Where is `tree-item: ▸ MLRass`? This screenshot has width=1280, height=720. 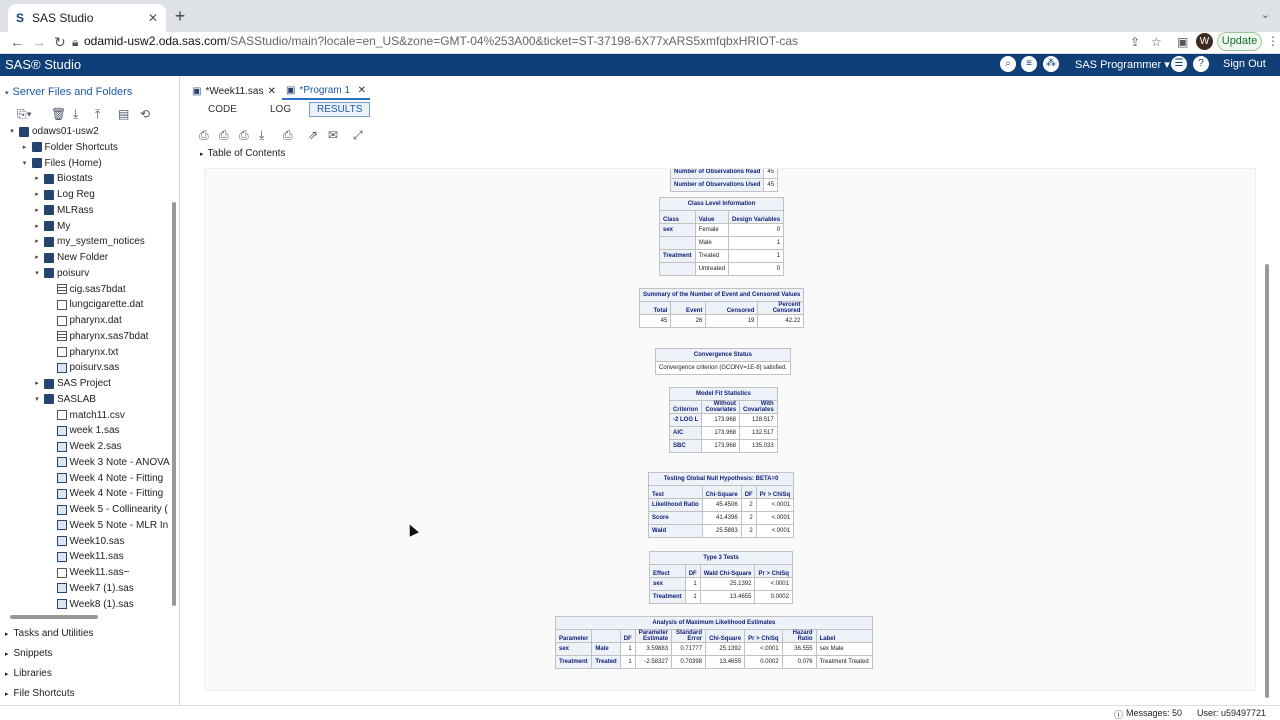 tree-item: ▸ MLRass is located at coordinates (63, 210).